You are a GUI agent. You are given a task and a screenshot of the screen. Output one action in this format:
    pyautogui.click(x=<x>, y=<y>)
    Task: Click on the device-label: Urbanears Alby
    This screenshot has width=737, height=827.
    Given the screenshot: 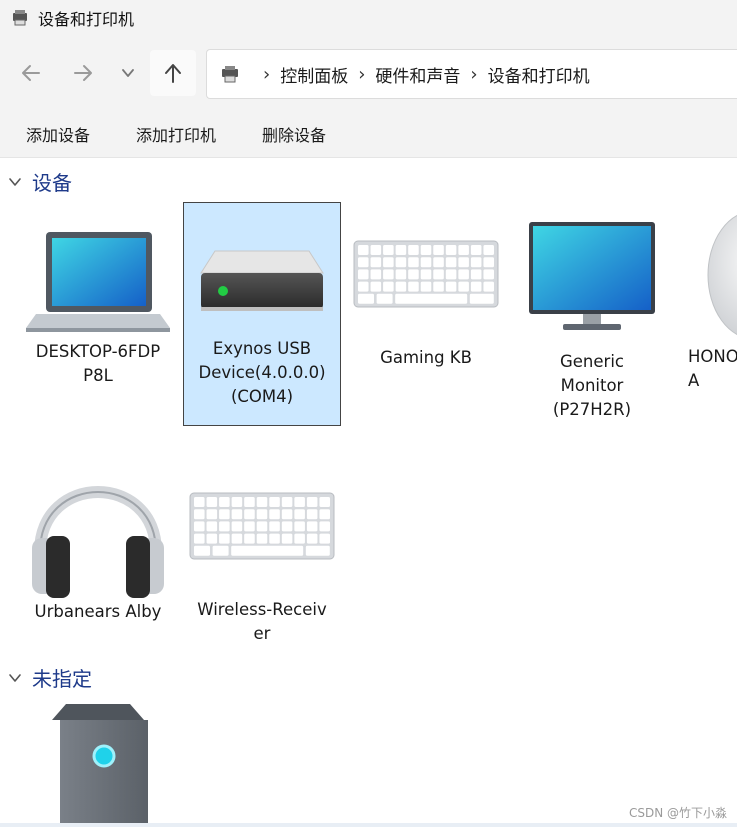 What is the action you would take?
    pyautogui.click(x=98, y=611)
    